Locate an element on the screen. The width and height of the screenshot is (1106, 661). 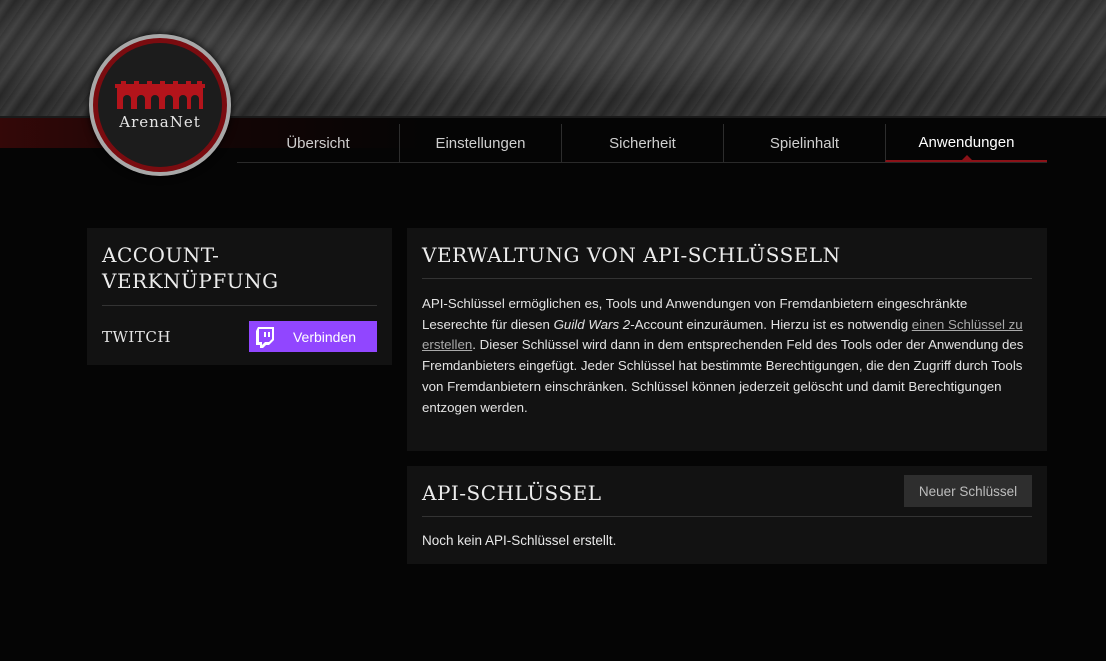
api-management-title: Verwaltung von API-Schlüsseln is located at coordinates (631, 255).